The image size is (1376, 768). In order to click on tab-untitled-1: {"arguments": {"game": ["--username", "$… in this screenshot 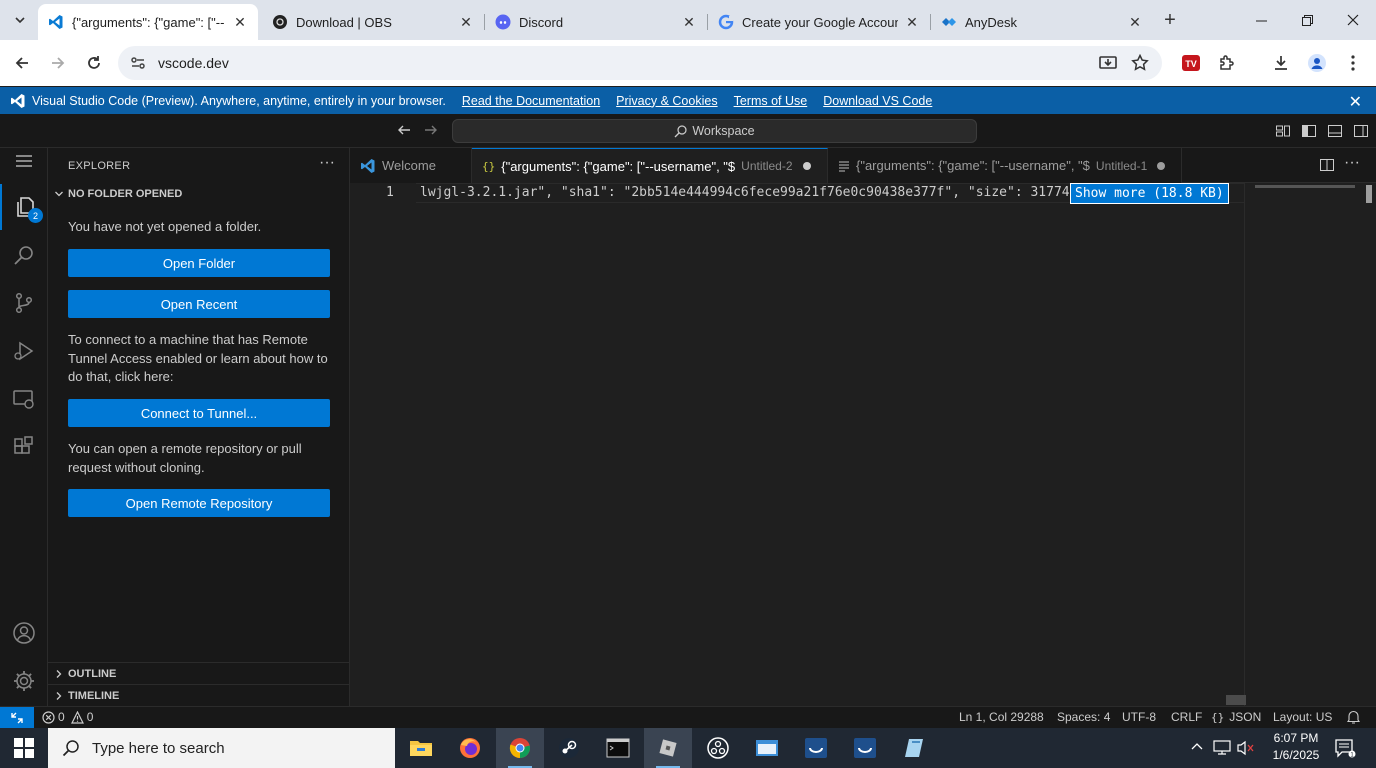, I will do `click(1005, 165)`.